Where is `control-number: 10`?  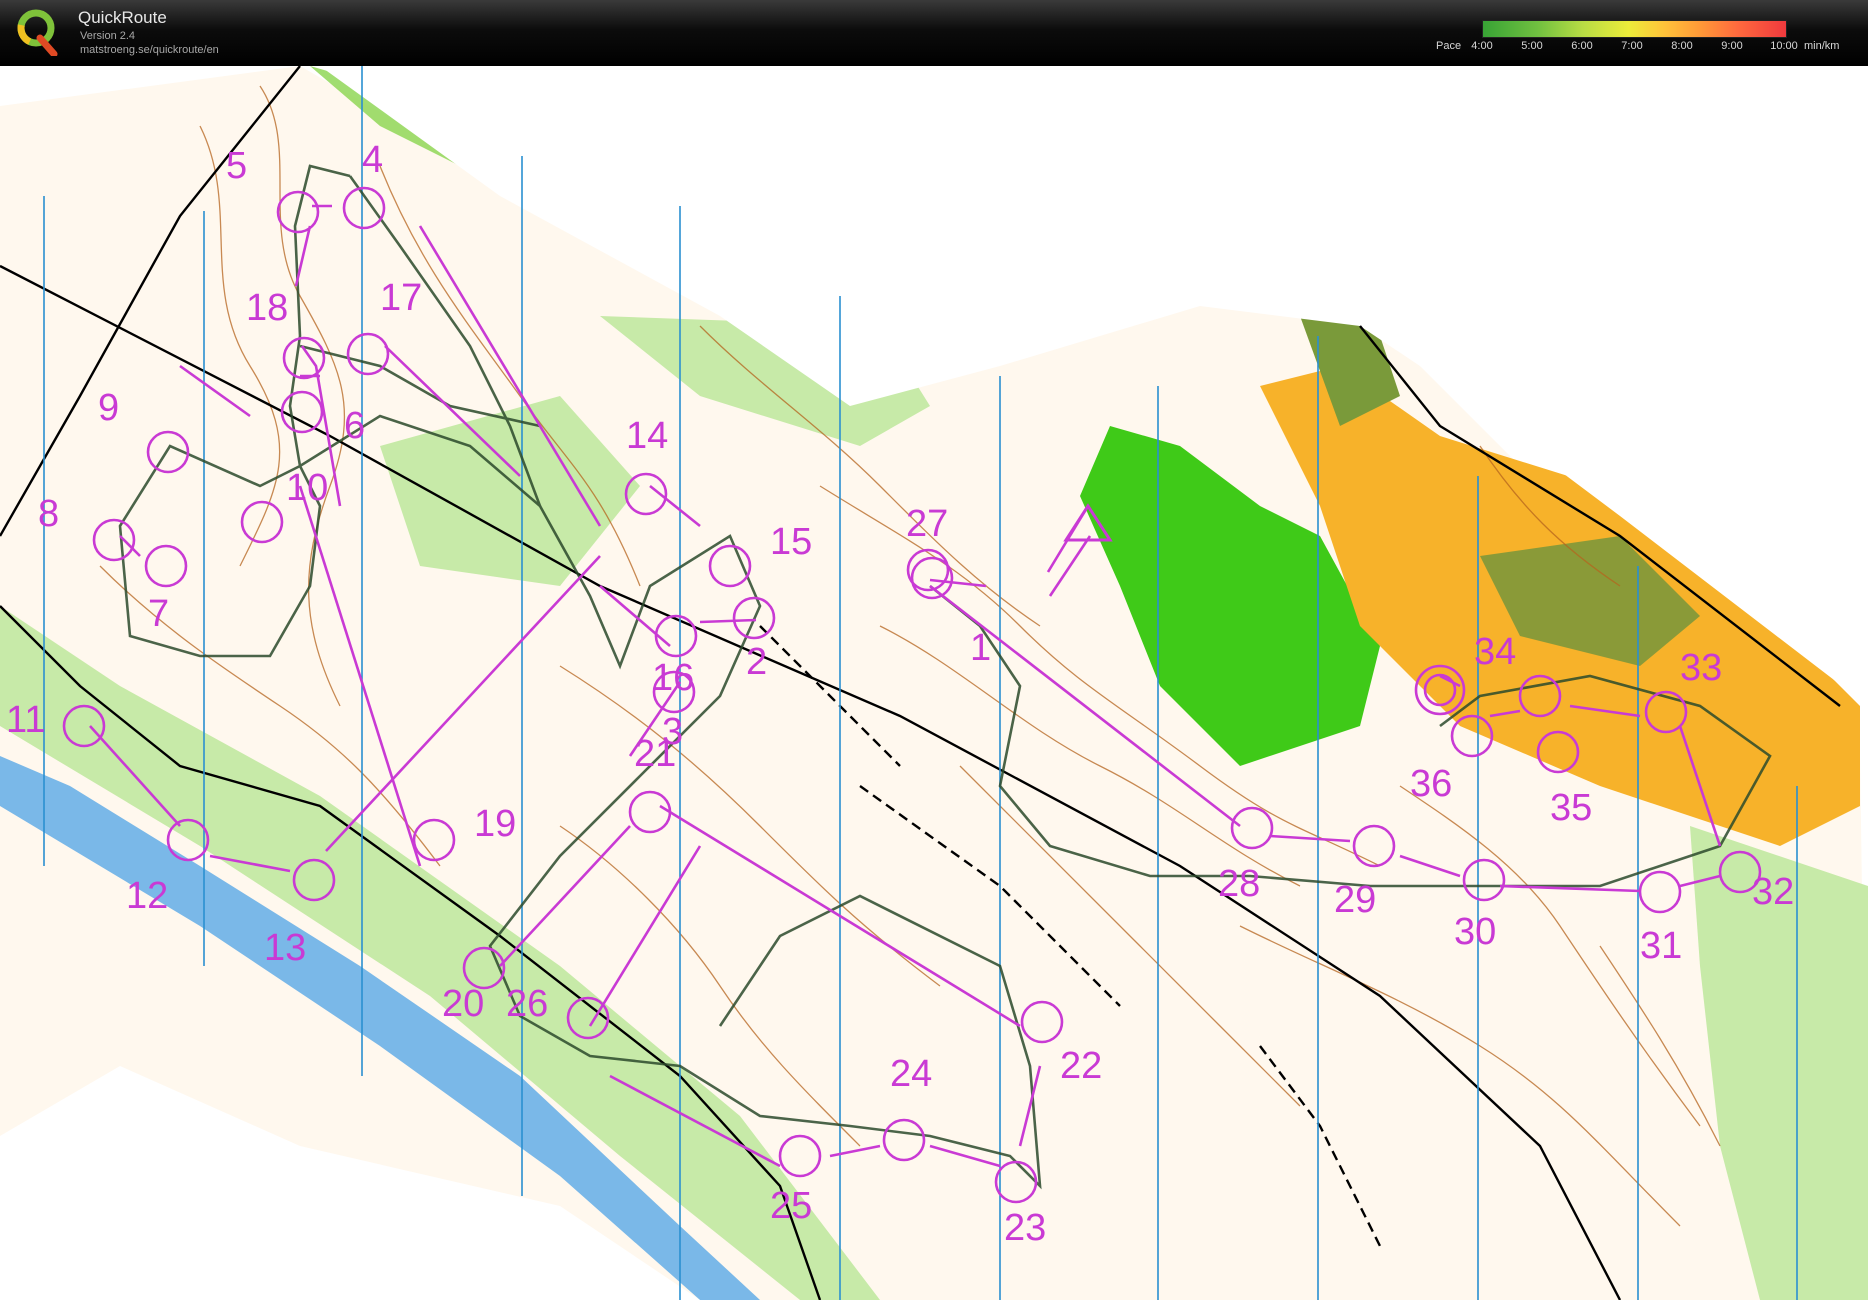
control-number: 10 is located at coordinates (307, 488).